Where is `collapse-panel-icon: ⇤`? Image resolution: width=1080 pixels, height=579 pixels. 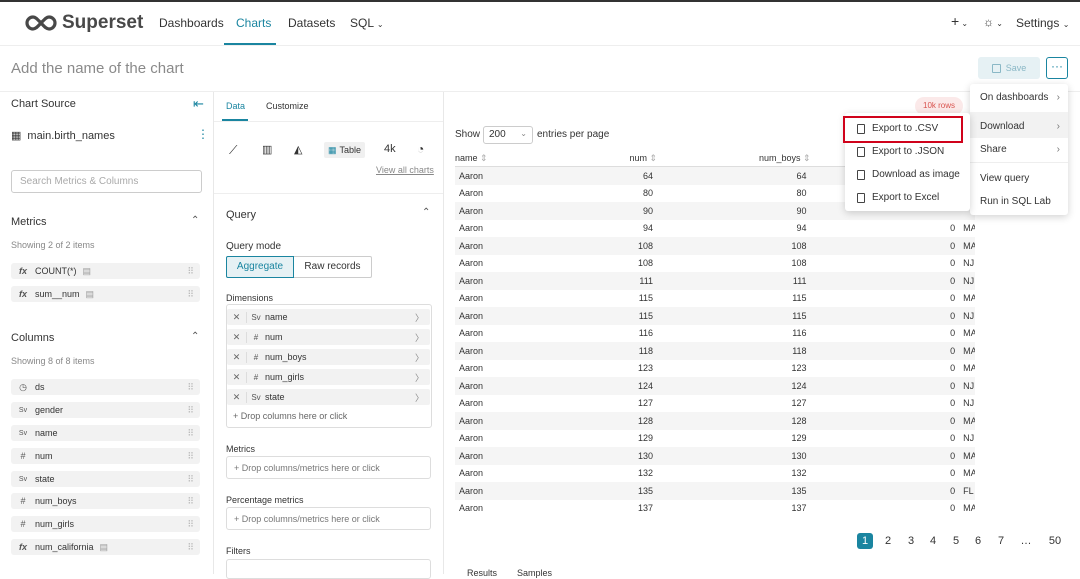 collapse-panel-icon: ⇤ is located at coordinates (198, 104).